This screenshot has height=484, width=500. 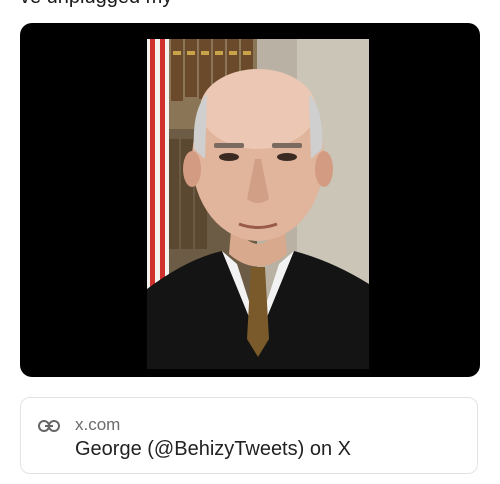 What do you see at coordinates (49, 426) in the screenshot?
I see `link-icon` at bounding box center [49, 426].